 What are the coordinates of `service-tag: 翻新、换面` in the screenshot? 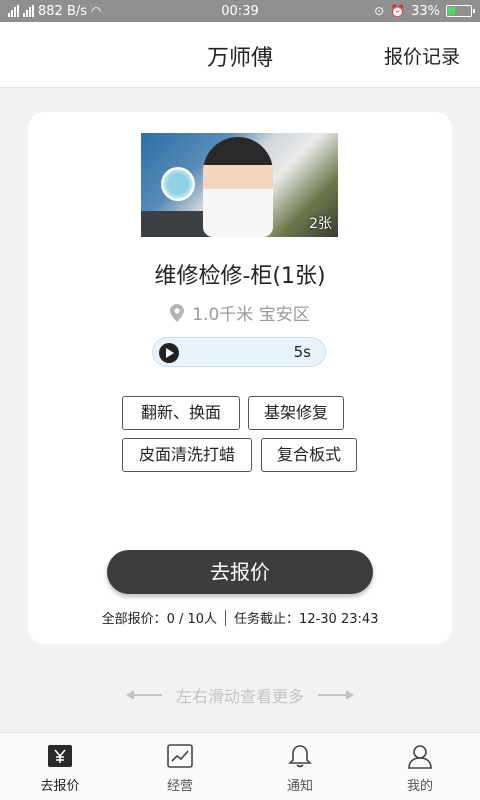 It's located at (181, 413).